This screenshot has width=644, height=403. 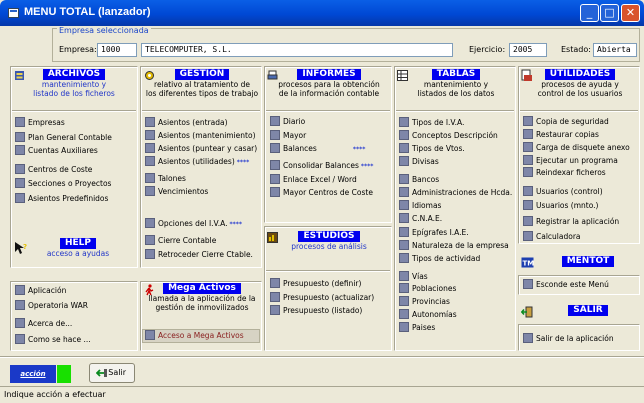 What do you see at coordinates (527, 312) in the screenshot?
I see `exit-door-icon` at bounding box center [527, 312].